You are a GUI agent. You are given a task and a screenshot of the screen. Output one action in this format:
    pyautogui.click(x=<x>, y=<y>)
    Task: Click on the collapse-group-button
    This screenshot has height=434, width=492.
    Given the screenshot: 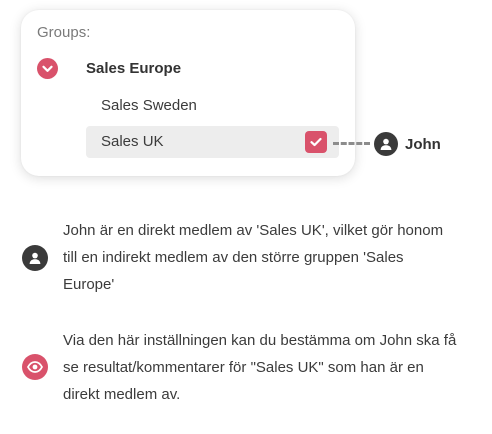 What is the action you would take?
    pyautogui.click(x=47, y=68)
    